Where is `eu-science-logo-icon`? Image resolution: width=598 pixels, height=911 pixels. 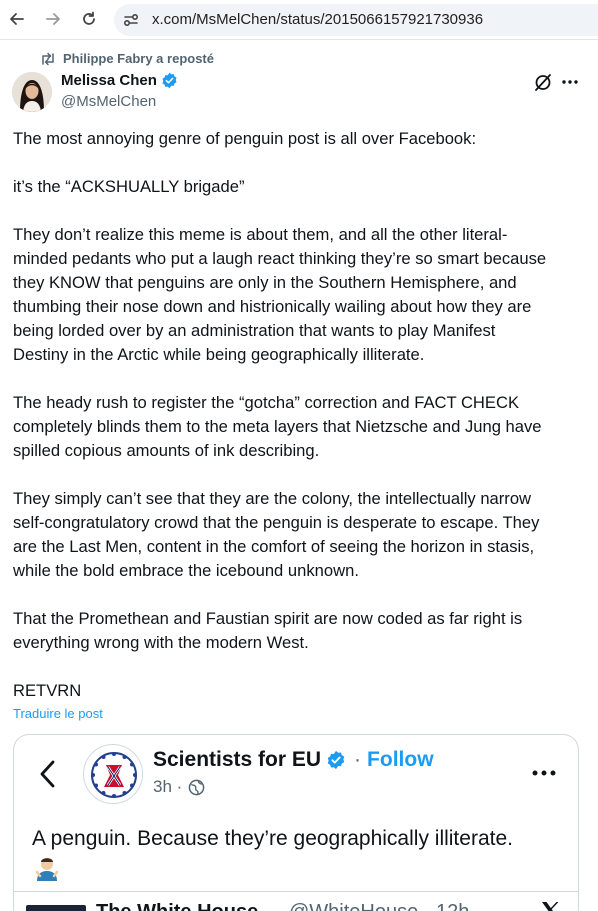
eu-science-logo-icon is located at coordinates (113, 774).